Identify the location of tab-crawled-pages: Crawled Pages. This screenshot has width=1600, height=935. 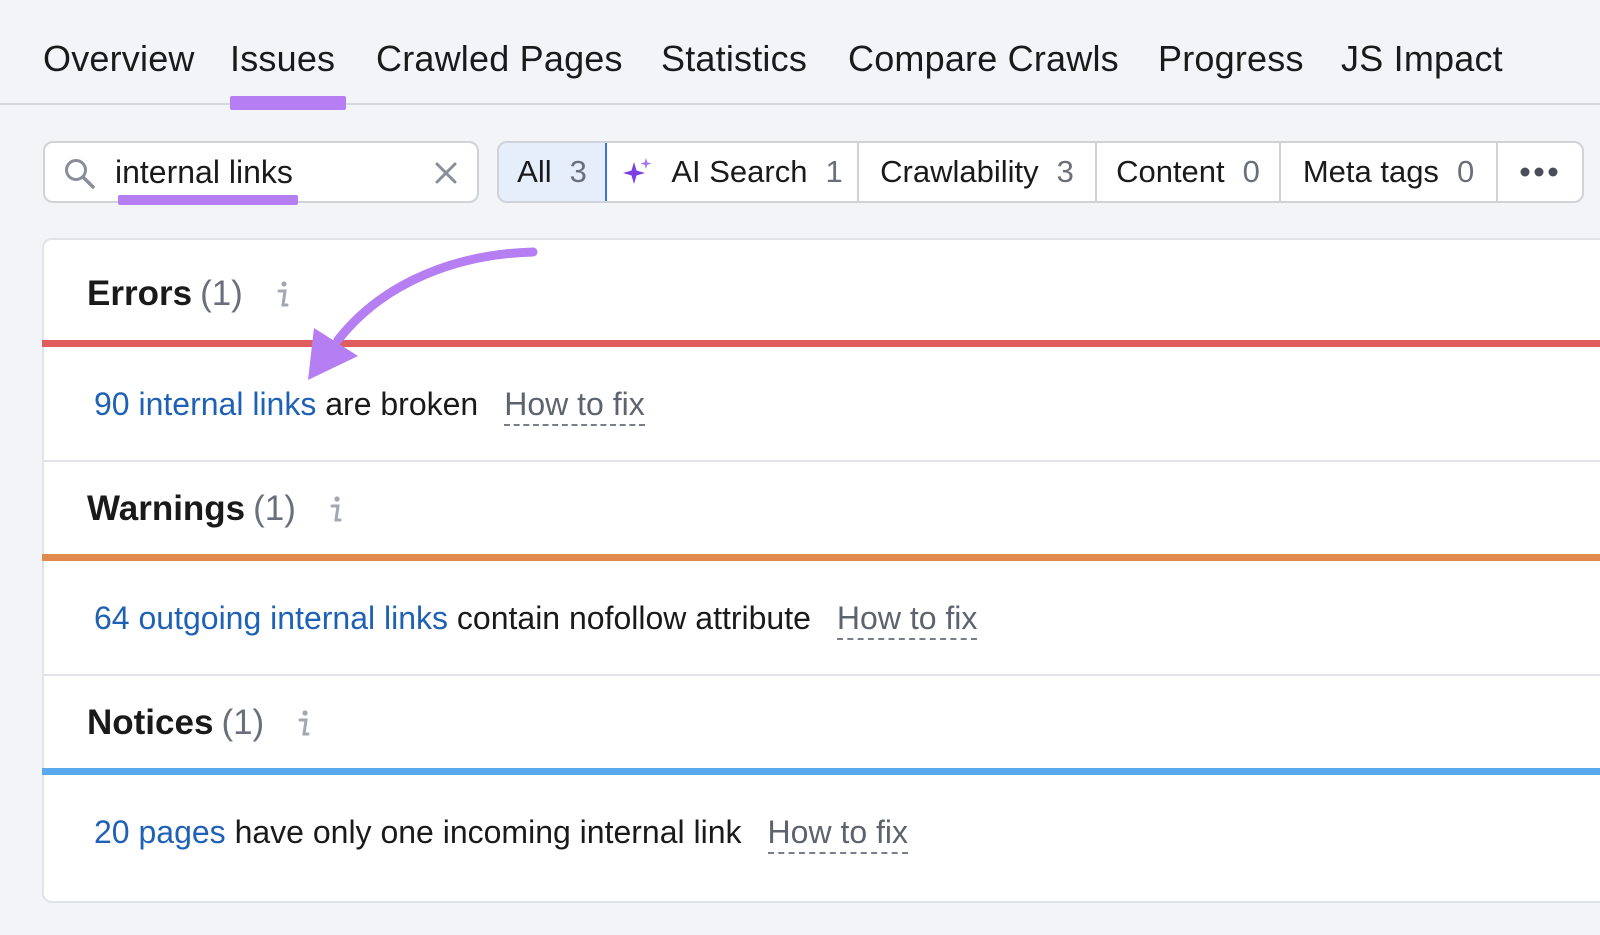
(499, 59).